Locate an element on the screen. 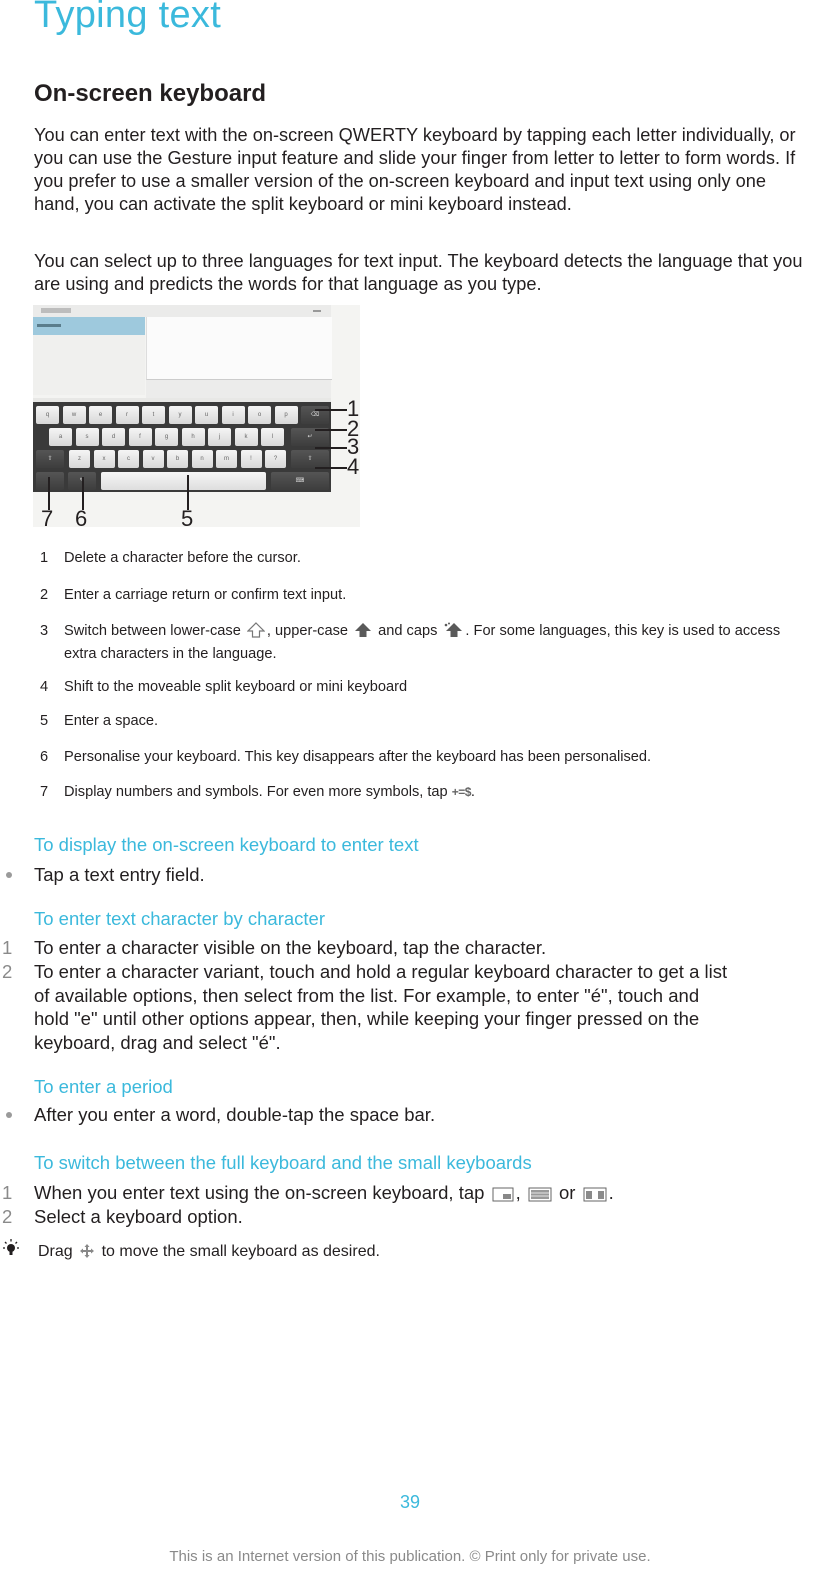 This screenshot has width=820, height=1587. compose-area is located at coordinates (239, 348).